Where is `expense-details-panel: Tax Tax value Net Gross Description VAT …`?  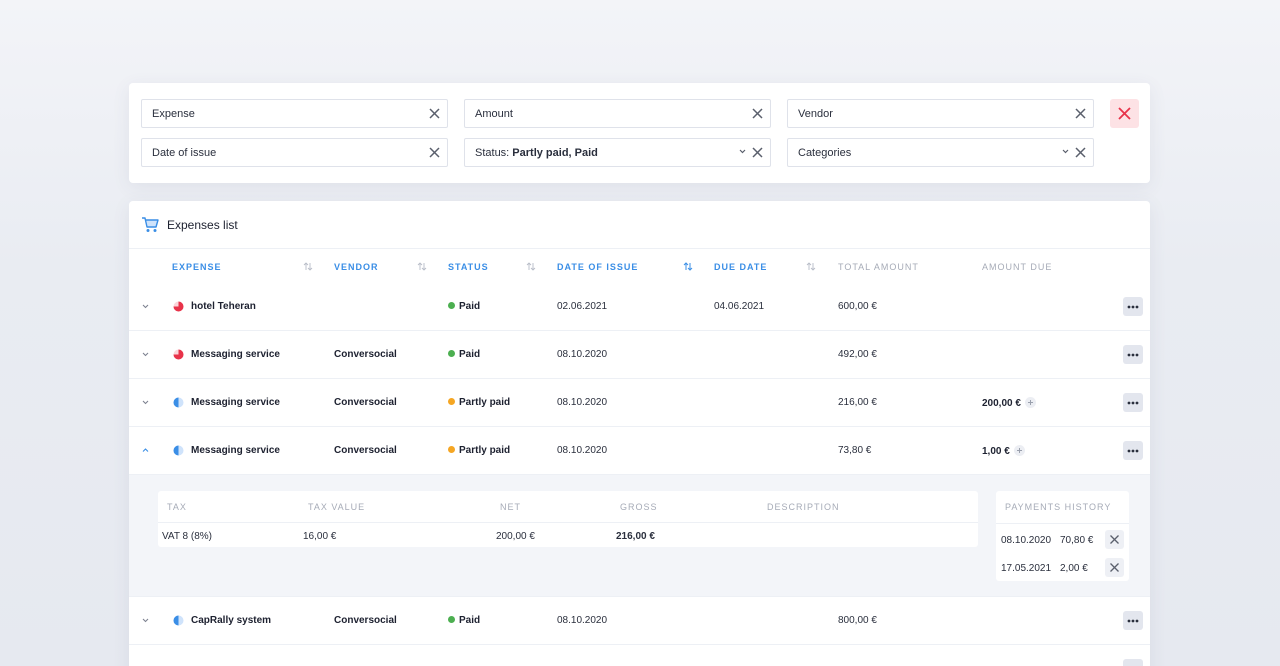 expense-details-panel: Tax Tax value Net Gross Description VAT … is located at coordinates (639, 536).